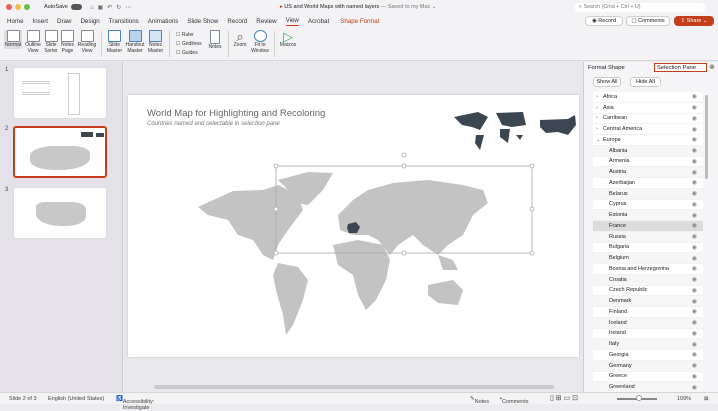  I want to click on selection-item: Croatia ◉, so click(648, 280).